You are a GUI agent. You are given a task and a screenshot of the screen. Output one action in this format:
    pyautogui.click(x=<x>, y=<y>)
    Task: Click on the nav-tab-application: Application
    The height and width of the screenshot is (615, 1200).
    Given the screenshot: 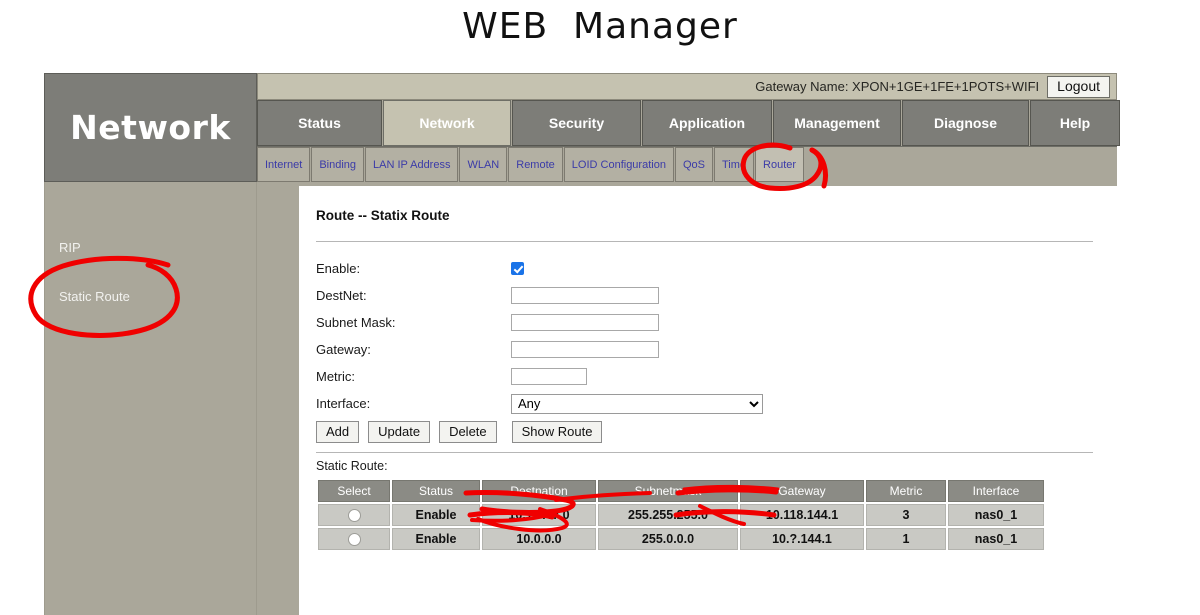 What is the action you would take?
    pyautogui.click(x=707, y=123)
    